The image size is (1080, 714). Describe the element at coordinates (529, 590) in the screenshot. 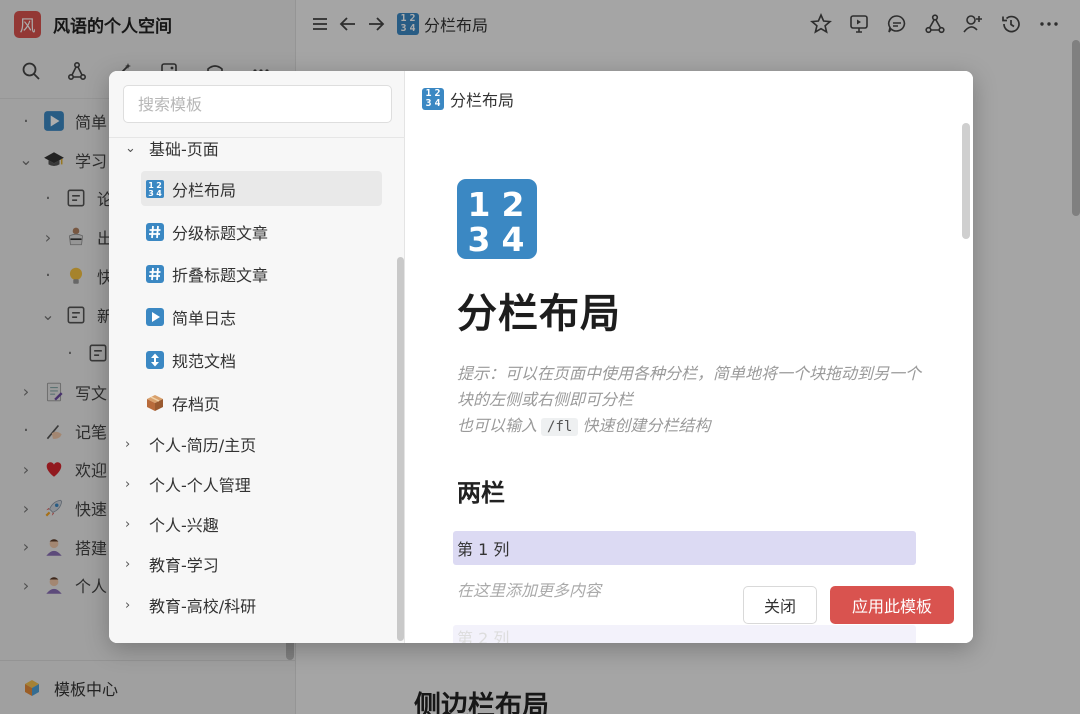

I see `preview-add-more: 在这里添加更多内容` at that location.